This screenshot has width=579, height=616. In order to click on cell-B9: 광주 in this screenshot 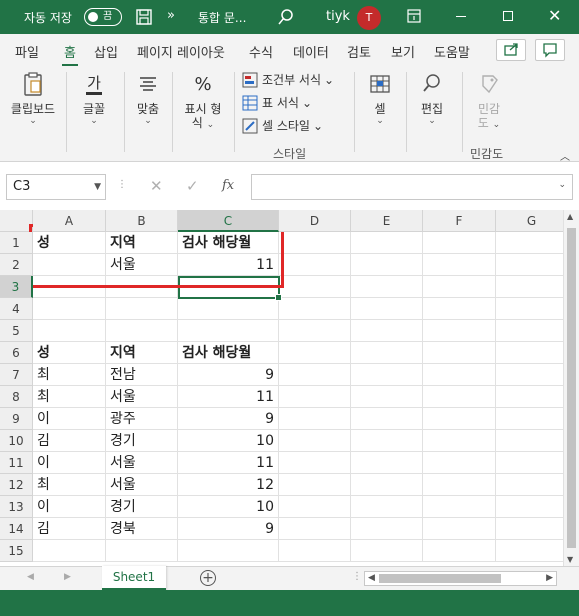, I will do `click(142, 419)`.